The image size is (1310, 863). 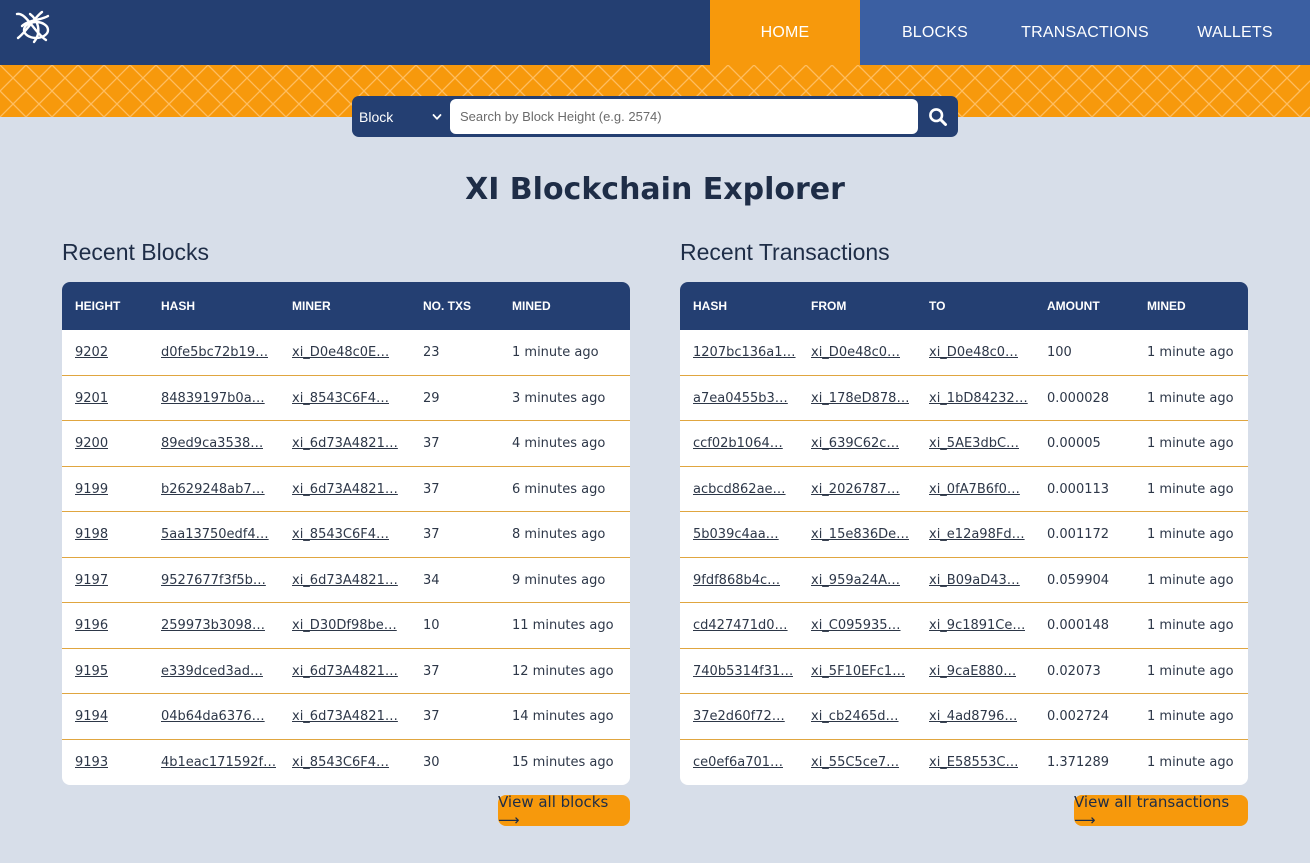 What do you see at coordinates (431, 398) in the screenshot?
I see `tx-count: 29` at bounding box center [431, 398].